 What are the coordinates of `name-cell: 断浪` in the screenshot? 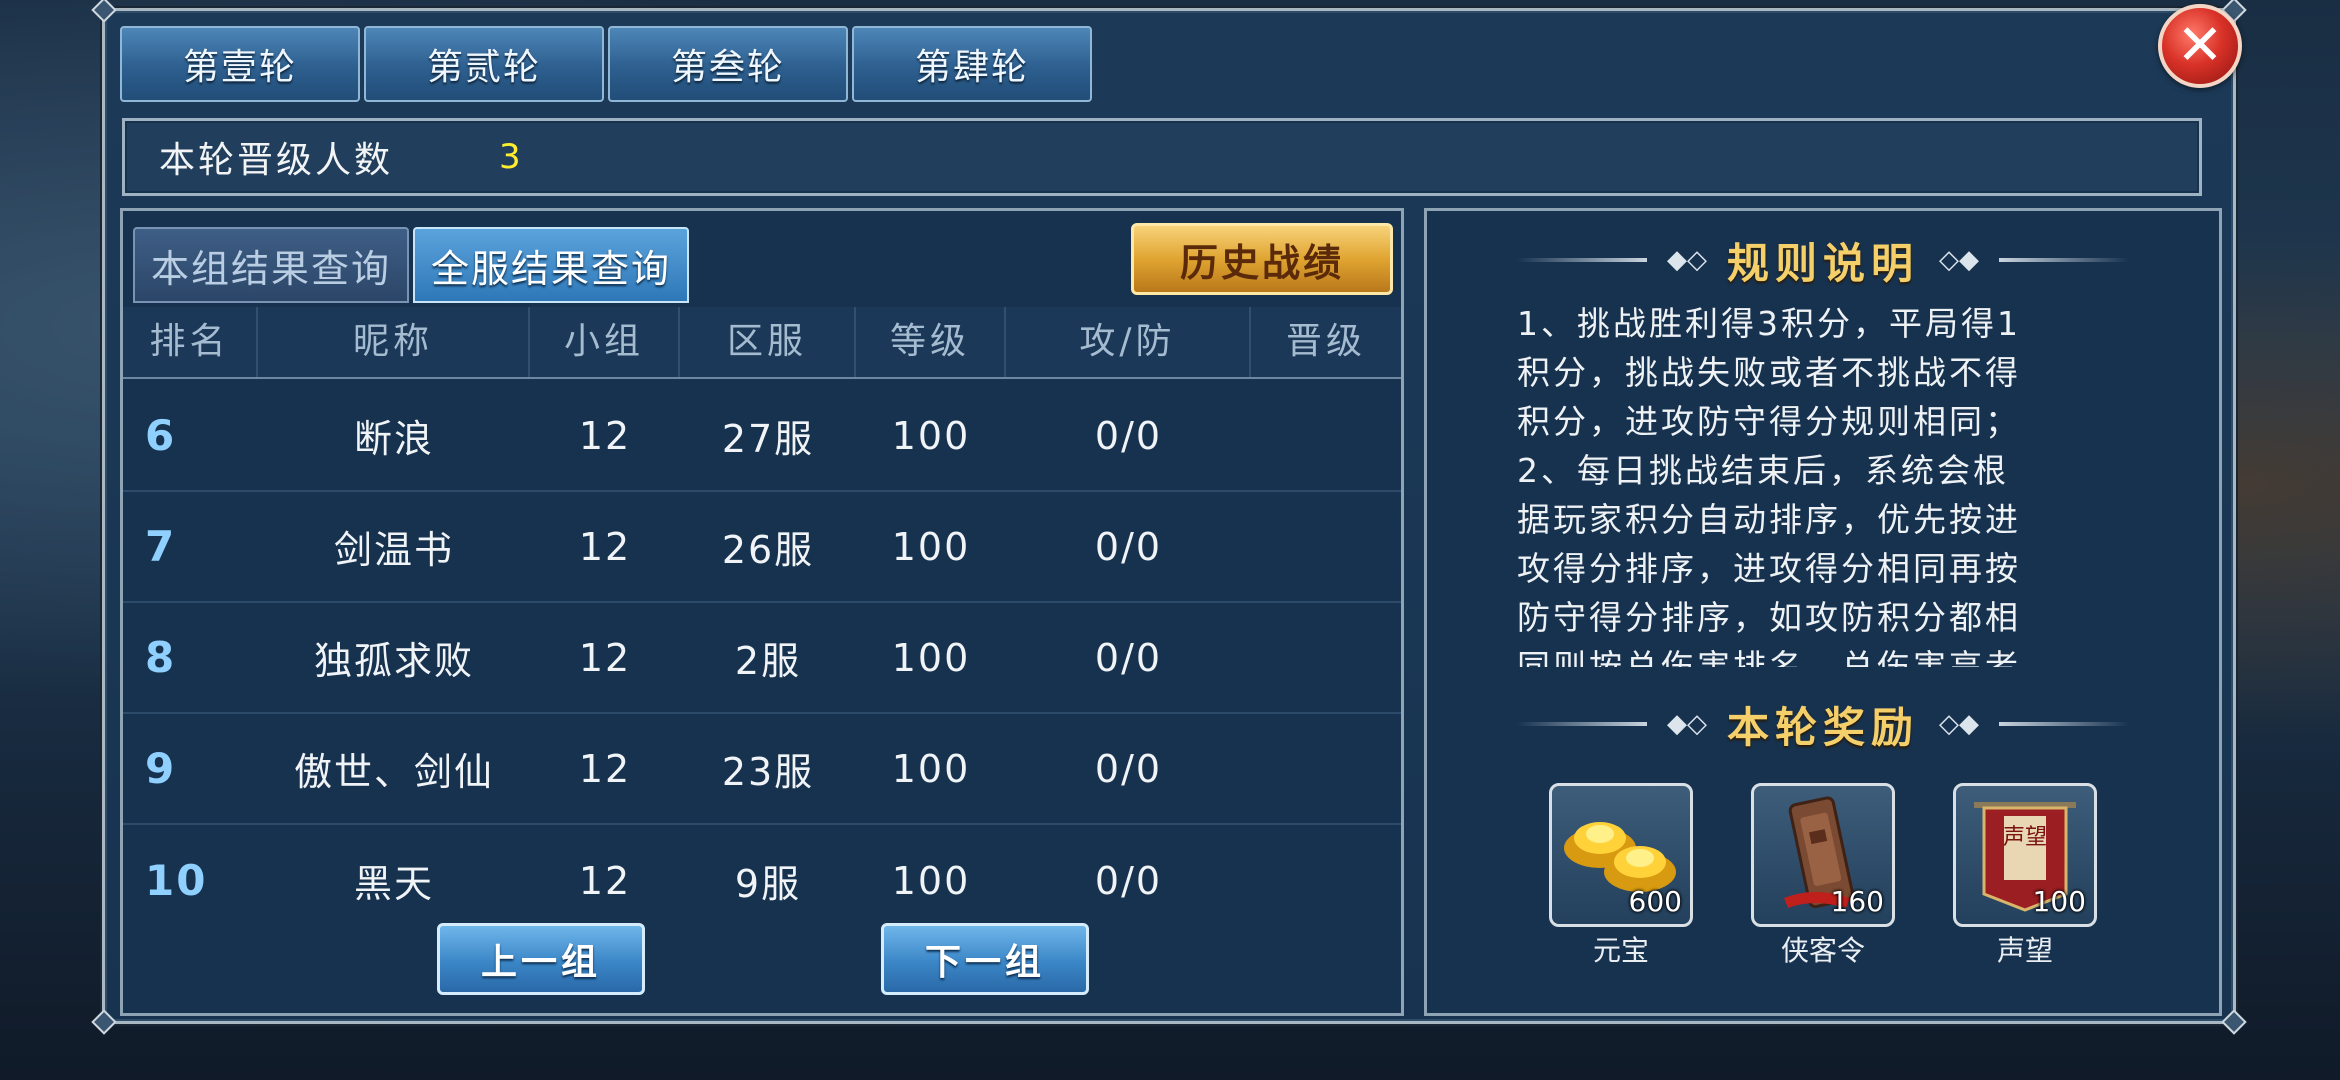 It's located at (393, 439).